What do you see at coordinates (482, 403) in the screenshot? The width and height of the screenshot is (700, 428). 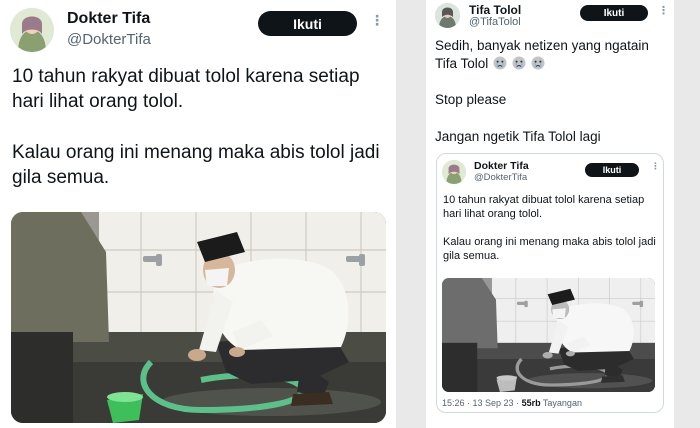 I see `tweet-timestamp: 15:26 · 13 Sep 23 ·` at bounding box center [482, 403].